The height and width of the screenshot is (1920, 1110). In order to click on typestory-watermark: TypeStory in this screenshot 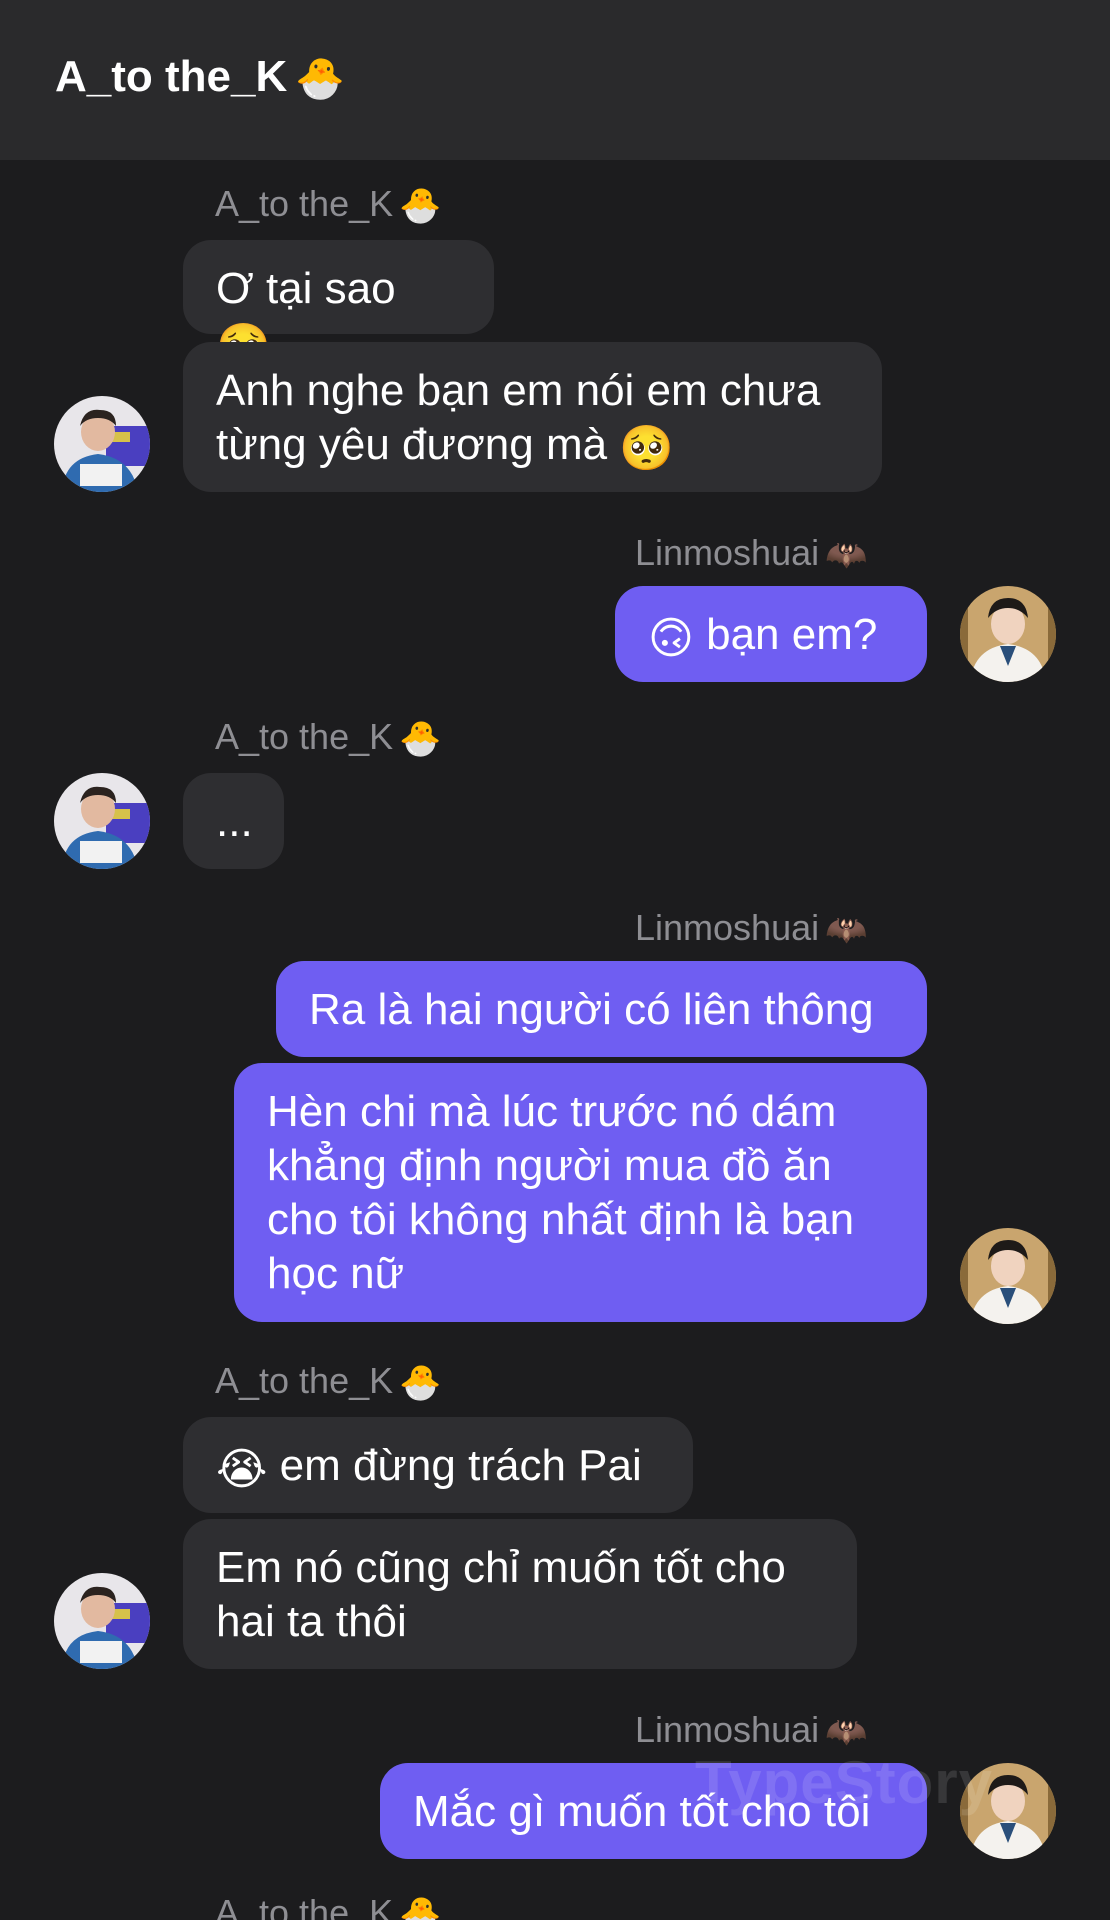, I will do `click(844, 1782)`.